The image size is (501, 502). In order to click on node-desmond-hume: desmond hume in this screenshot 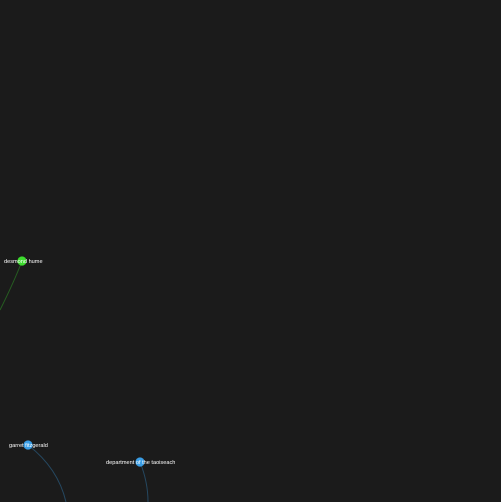, I will do `click(23, 261)`.